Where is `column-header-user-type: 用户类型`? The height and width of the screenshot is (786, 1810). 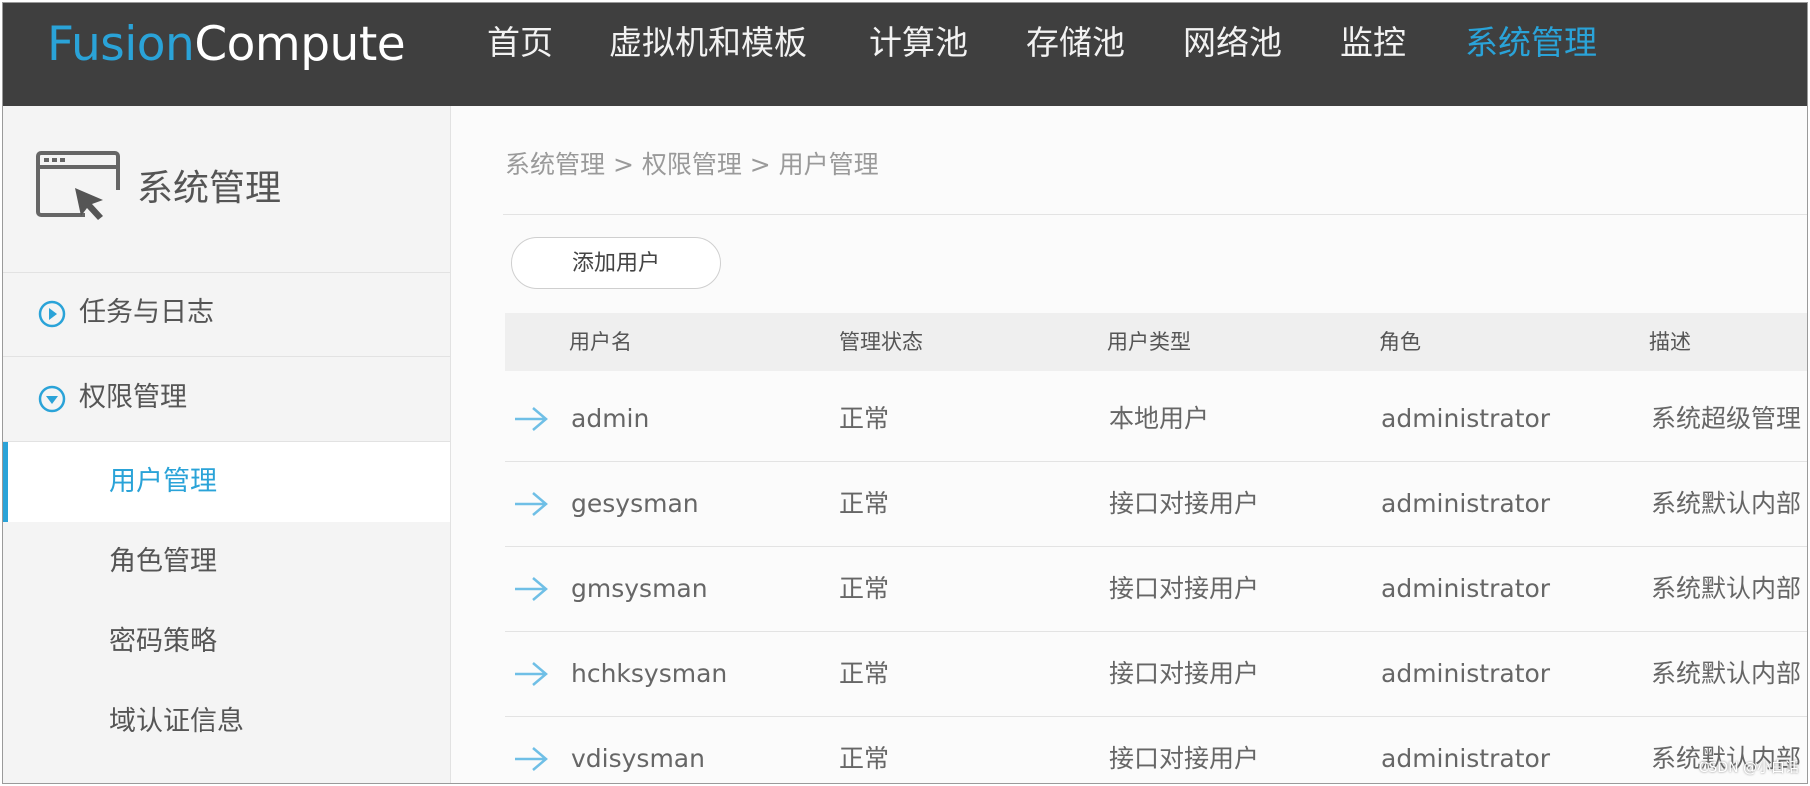
column-header-user-type: 用户类型 is located at coordinates (1149, 342).